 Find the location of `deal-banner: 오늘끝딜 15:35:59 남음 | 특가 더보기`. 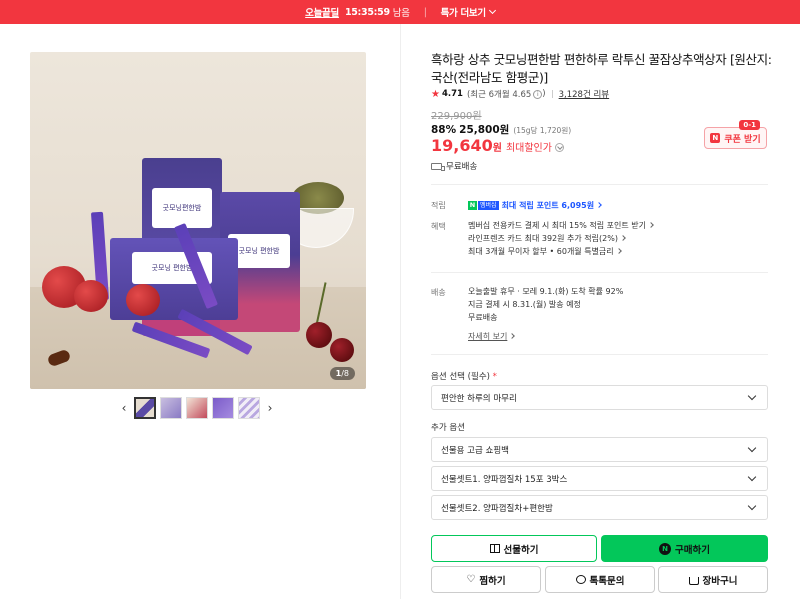

deal-banner: 오늘끝딜 15:35:59 남음 | 특가 더보기 is located at coordinates (400, 12).